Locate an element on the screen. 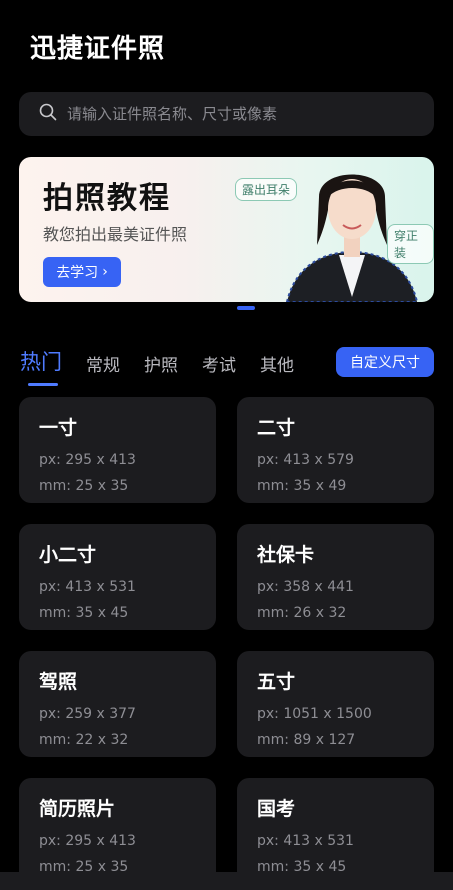  size-card: 国考 px: 413 x 531 mm: 35 x 45 is located at coordinates (335, 831).